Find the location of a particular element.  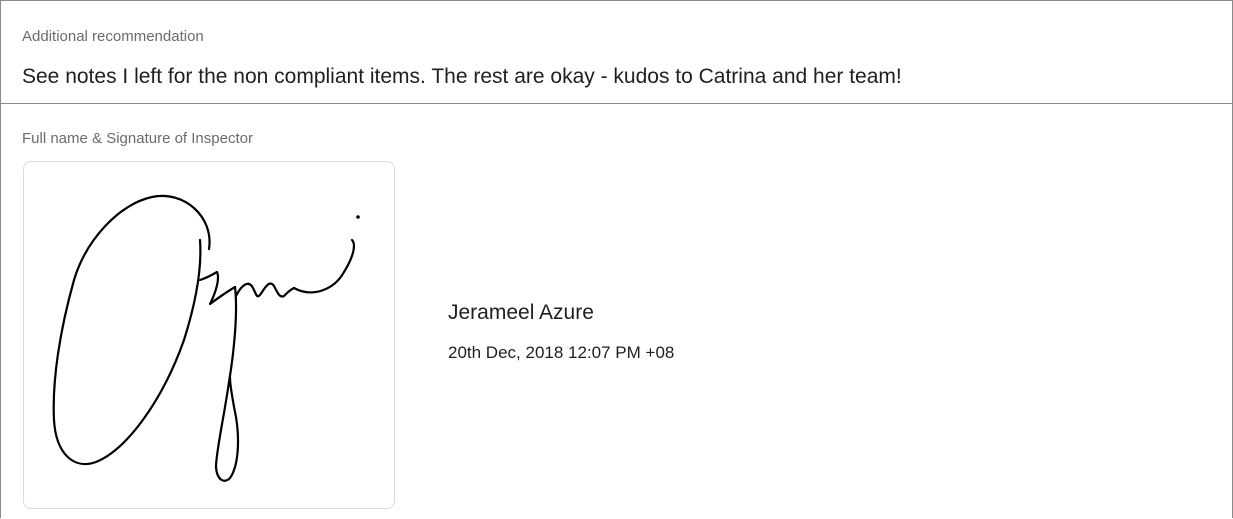

additional-recommendation-label: Additional recommendation is located at coordinates (113, 36).